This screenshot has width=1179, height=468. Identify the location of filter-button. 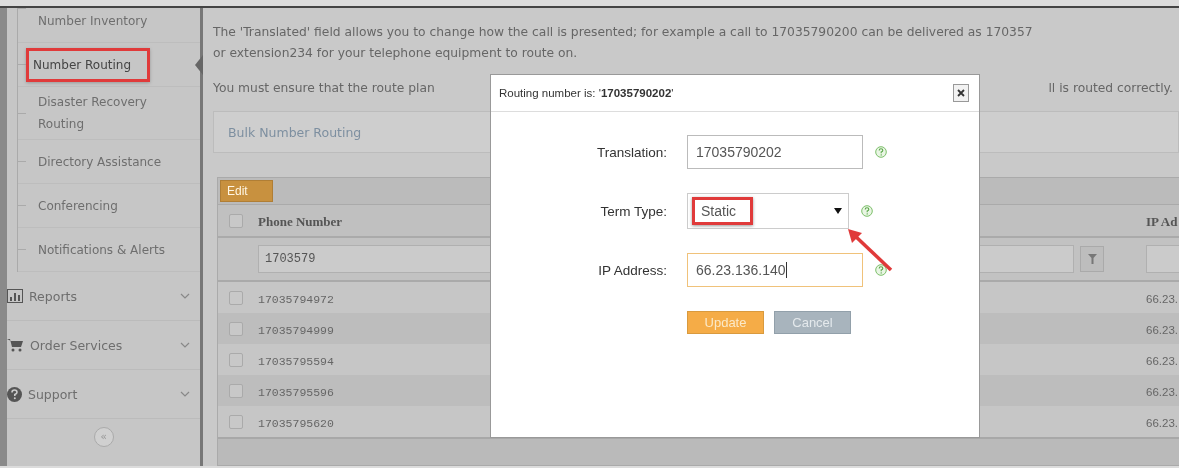
(1092, 259).